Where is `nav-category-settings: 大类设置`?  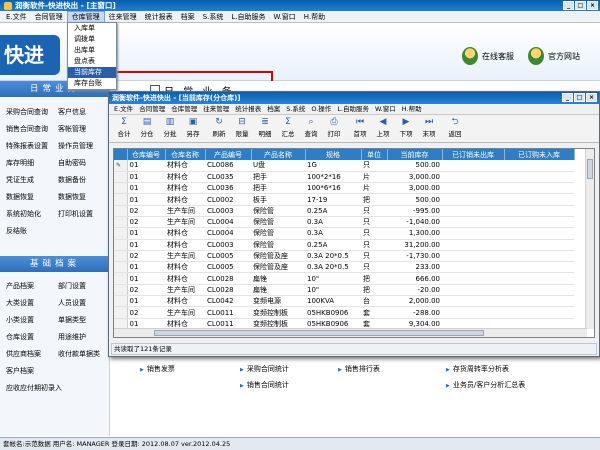 nav-category-settings: 大类设置 is located at coordinates (32, 303).